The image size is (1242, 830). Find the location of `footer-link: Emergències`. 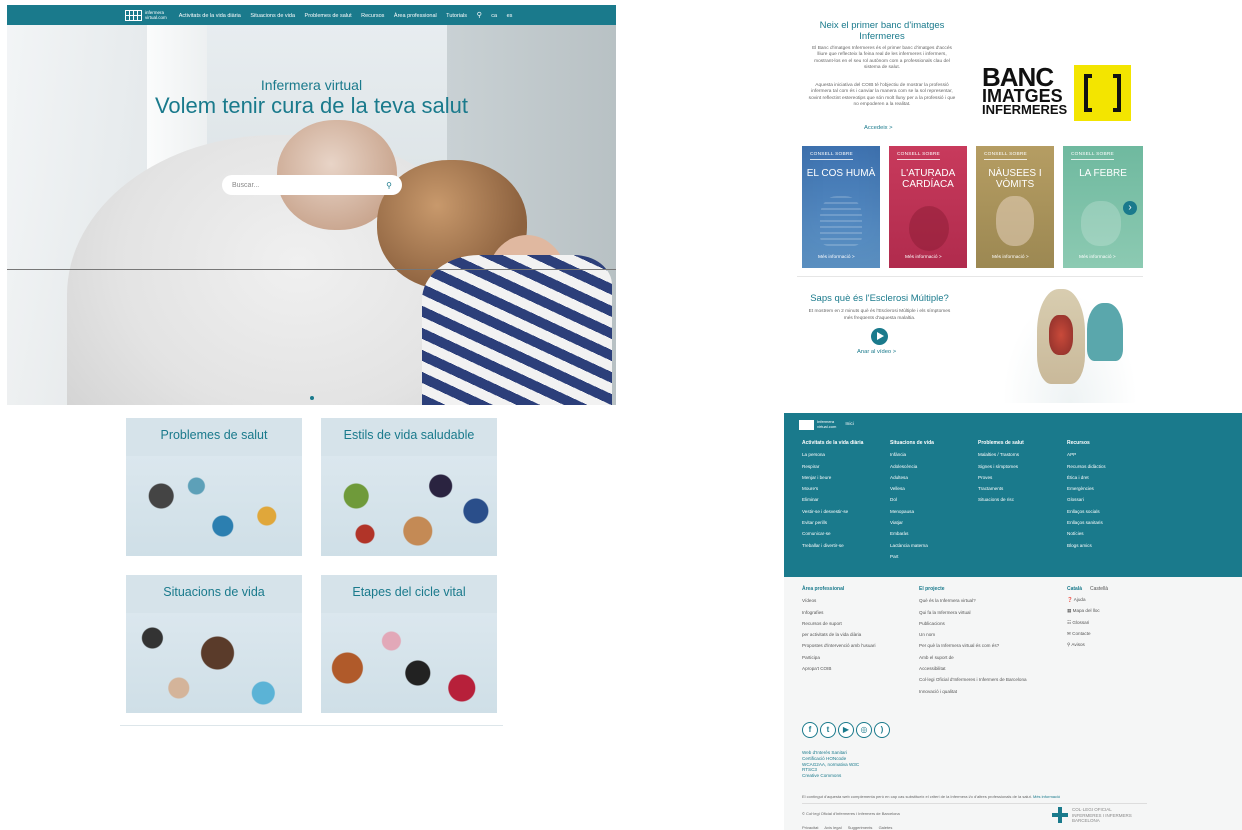

footer-link: Emergències is located at coordinates (1086, 488).